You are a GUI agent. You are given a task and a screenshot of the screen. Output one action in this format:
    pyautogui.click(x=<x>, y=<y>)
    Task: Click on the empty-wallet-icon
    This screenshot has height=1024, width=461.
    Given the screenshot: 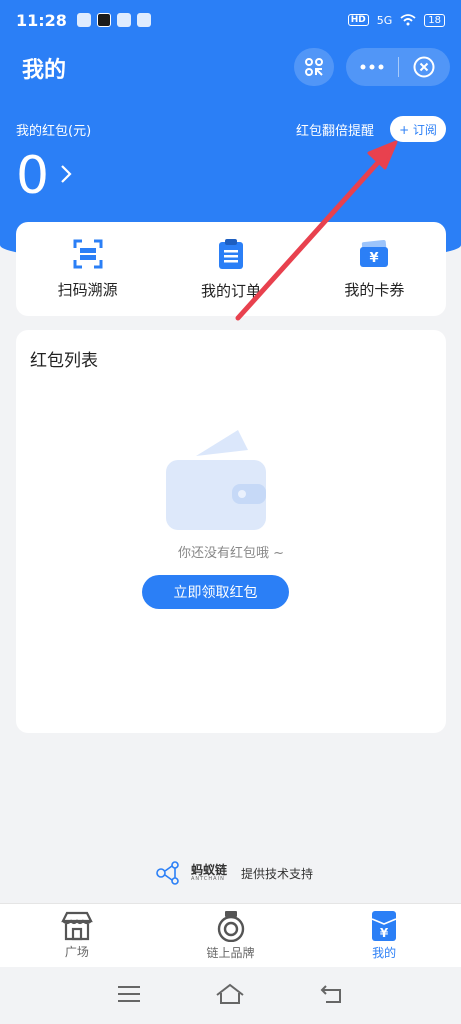 What is the action you would take?
    pyautogui.click(x=216, y=480)
    